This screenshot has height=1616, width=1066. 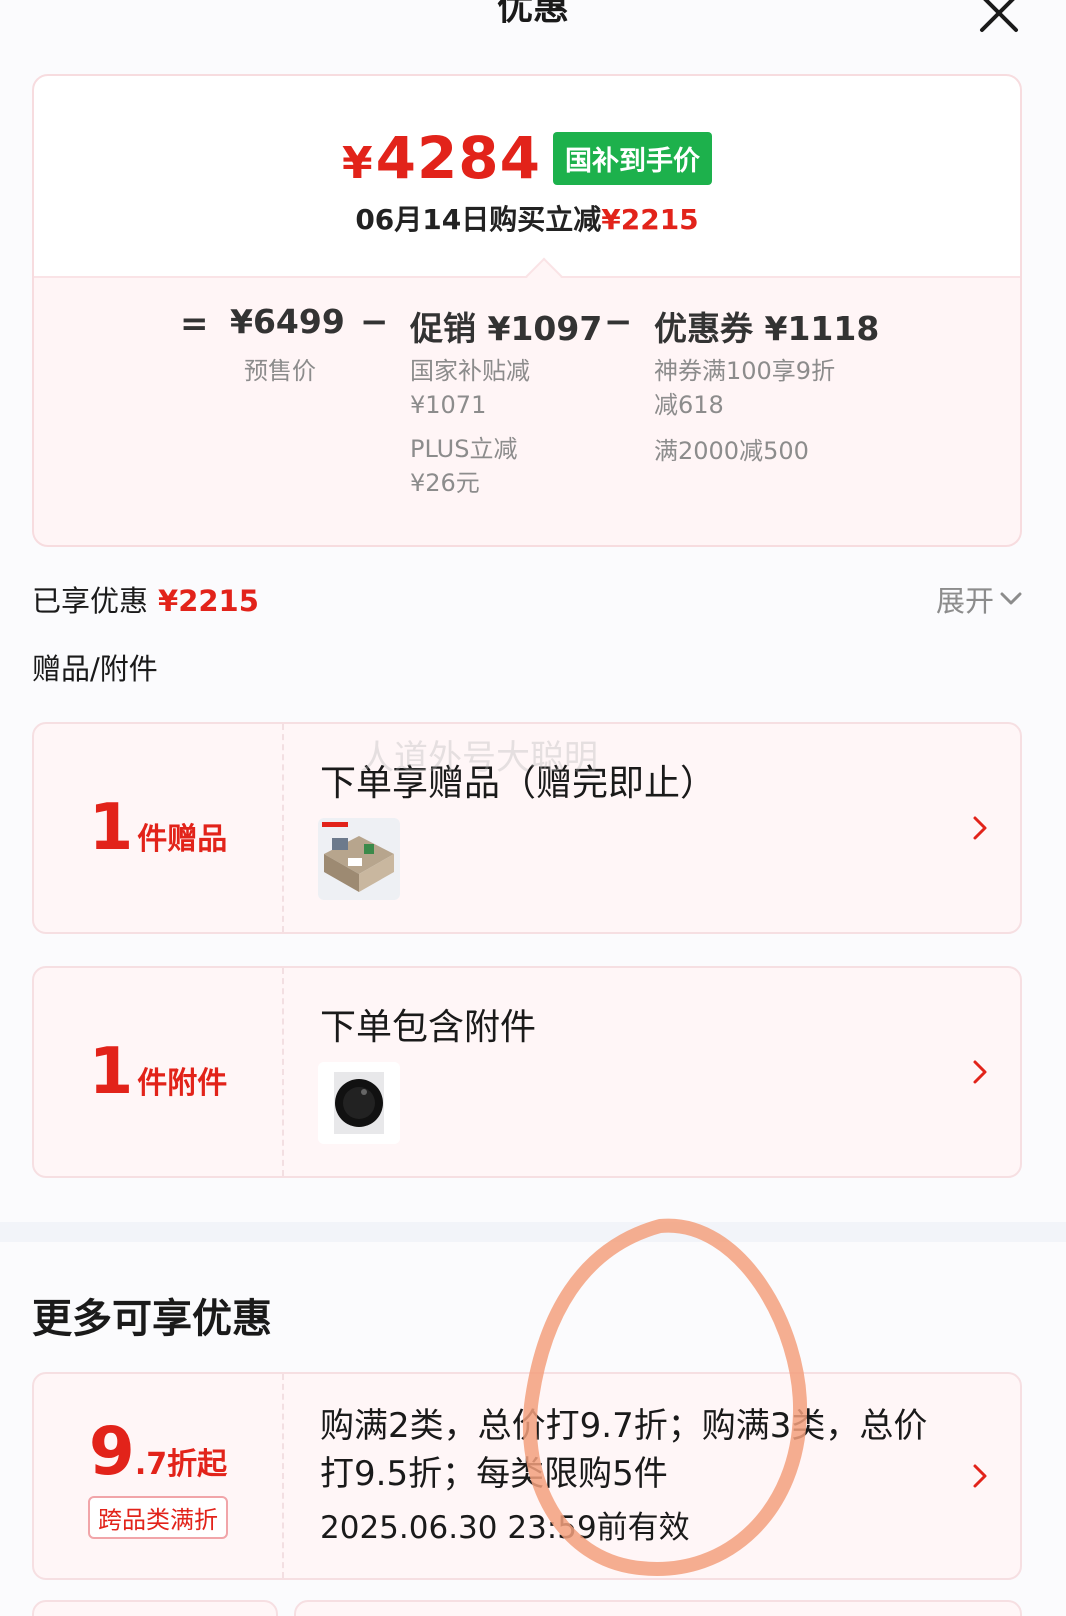 What do you see at coordinates (527, 219) in the screenshot?
I see `price-subline: 06月14日购买立减¥2215` at bounding box center [527, 219].